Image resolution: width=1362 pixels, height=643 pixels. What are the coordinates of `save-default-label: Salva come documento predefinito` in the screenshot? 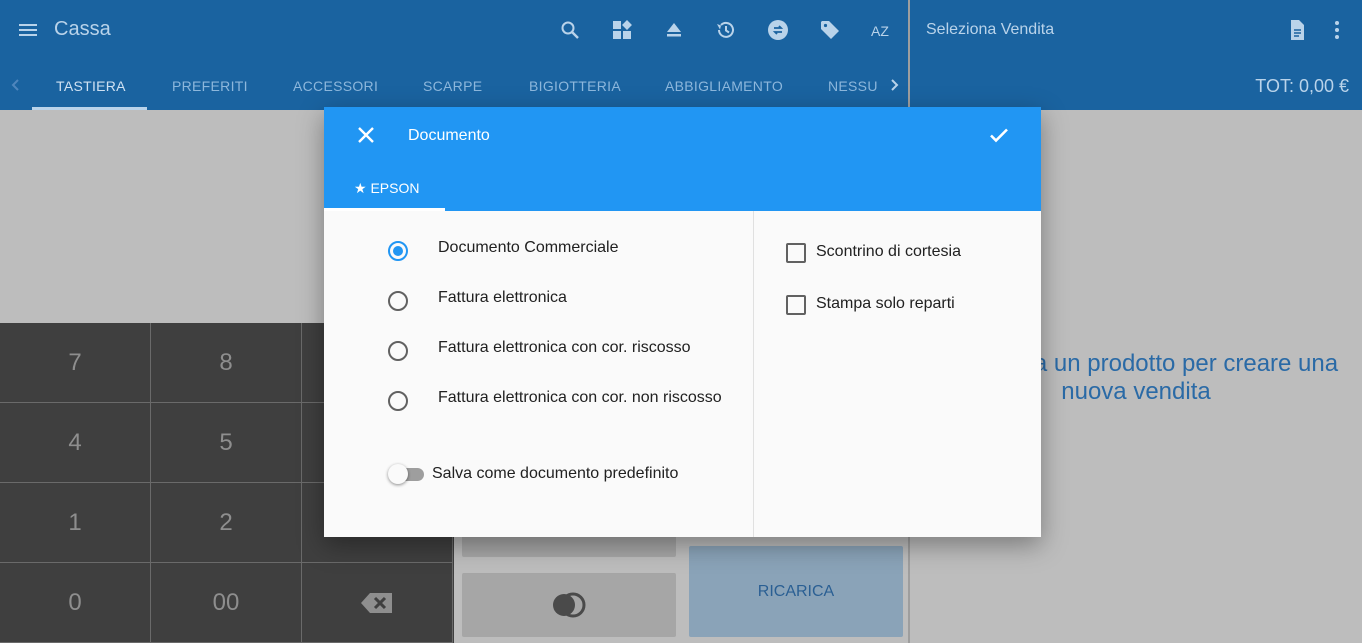 It's located at (555, 473).